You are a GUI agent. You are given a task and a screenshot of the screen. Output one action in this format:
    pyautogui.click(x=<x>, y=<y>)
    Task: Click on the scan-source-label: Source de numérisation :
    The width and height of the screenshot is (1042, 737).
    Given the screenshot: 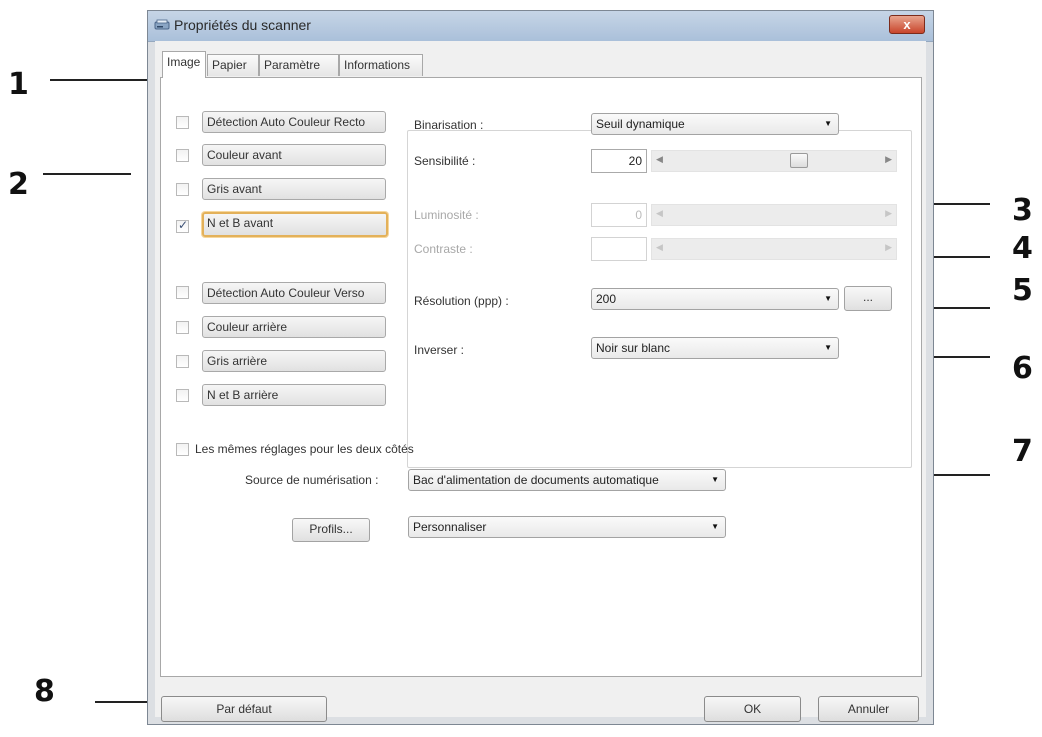 What is the action you would take?
    pyautogui.click(x=312, y=480)
    